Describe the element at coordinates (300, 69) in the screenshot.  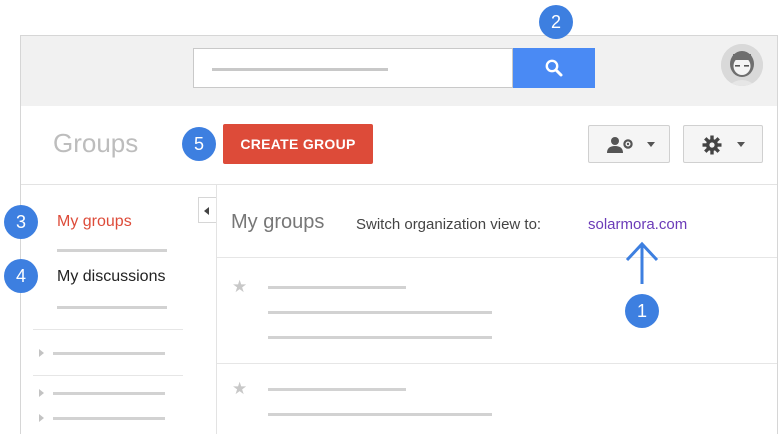
I see `search-placeholder-line` at that location.